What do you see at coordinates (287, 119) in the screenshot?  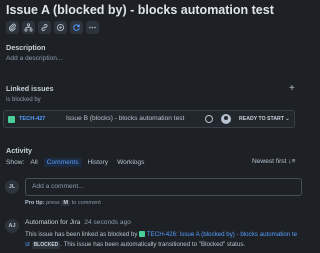 I see `chevron-down-icon: ⌄` at bounding box center [287, 119].